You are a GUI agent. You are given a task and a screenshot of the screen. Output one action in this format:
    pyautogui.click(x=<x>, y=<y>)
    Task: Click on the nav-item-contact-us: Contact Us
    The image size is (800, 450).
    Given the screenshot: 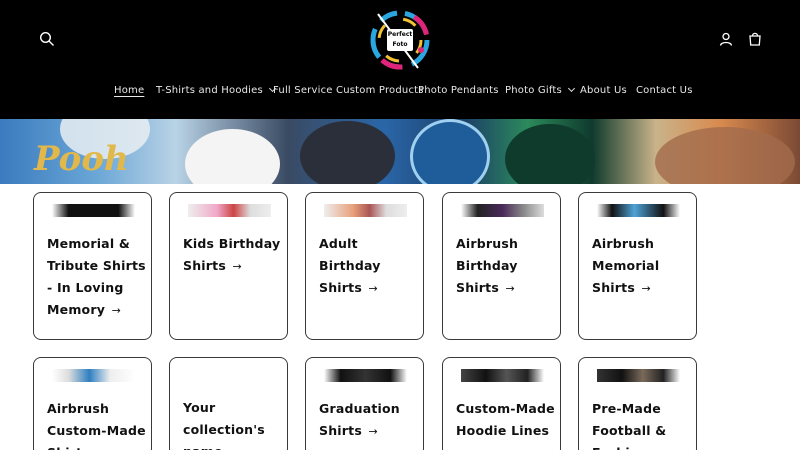 What is the action you would take?
    pyautogui.click(x=664, y=90)
    